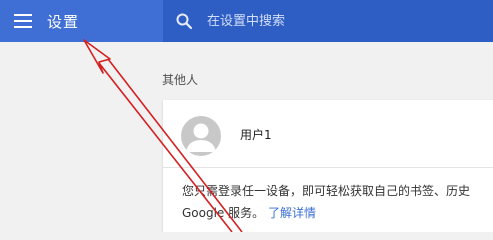  I want to click on search-box, so click(328, 21).